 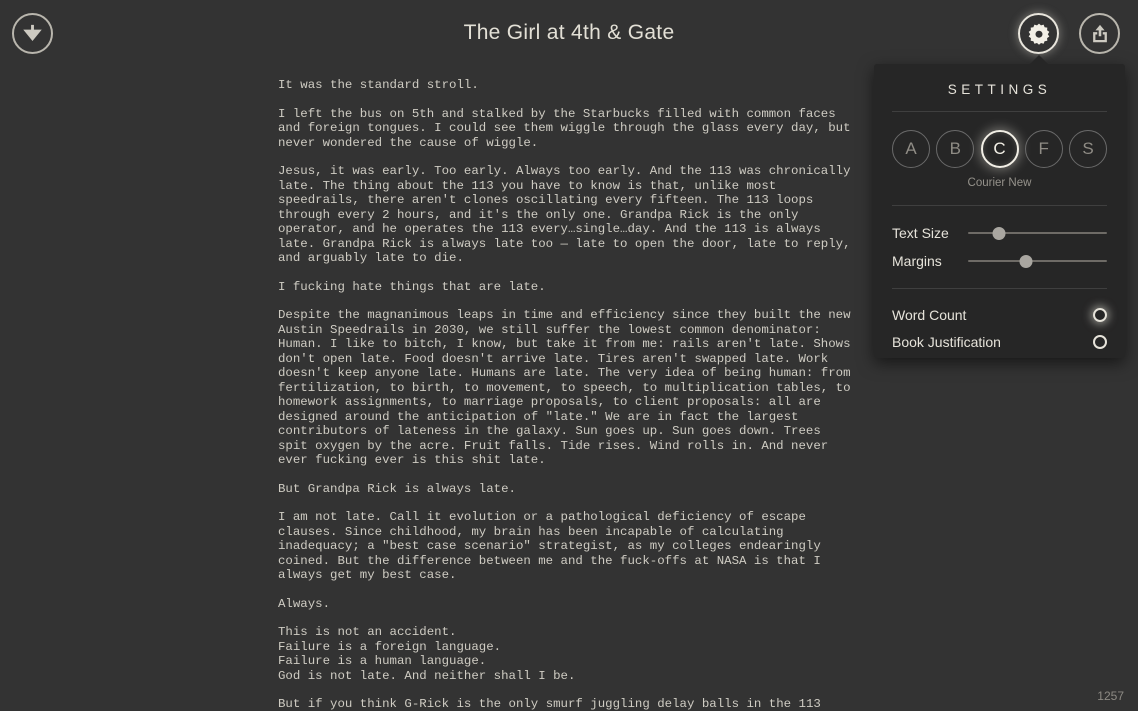 I want to click on page-title: The Girl at 4th & Gate, so click(x=569, y=32).